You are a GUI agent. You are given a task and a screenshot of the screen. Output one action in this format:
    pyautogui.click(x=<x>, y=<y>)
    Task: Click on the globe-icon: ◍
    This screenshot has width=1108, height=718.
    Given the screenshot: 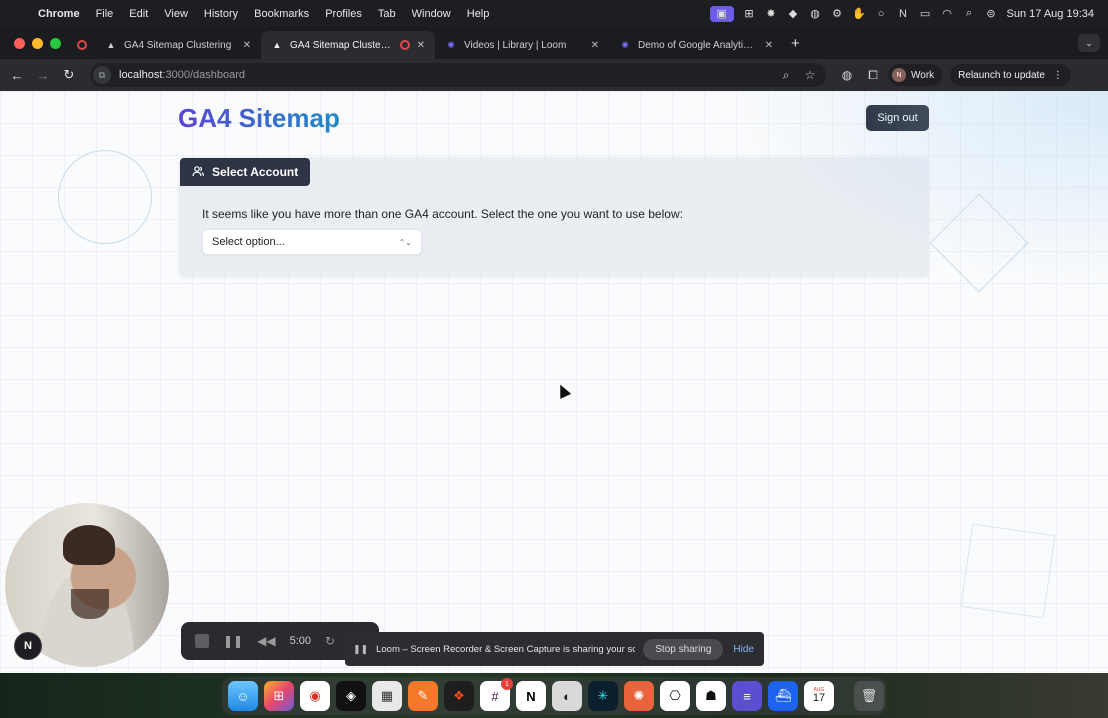 What is the action you would take?
    pyautogui.click(x=815, y=13)
    